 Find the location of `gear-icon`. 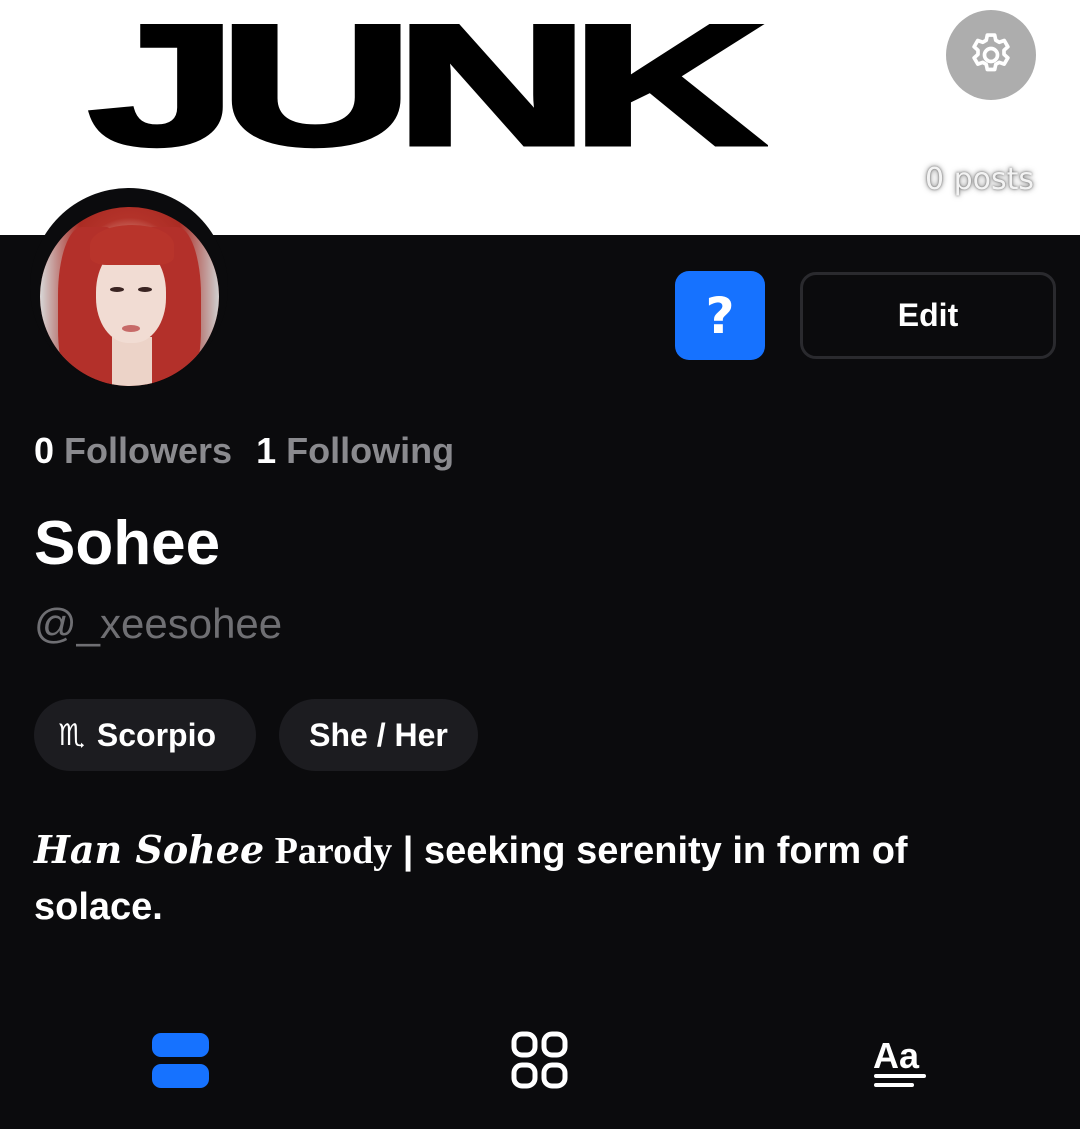

gear-icon is located at coordinates (991, 52).